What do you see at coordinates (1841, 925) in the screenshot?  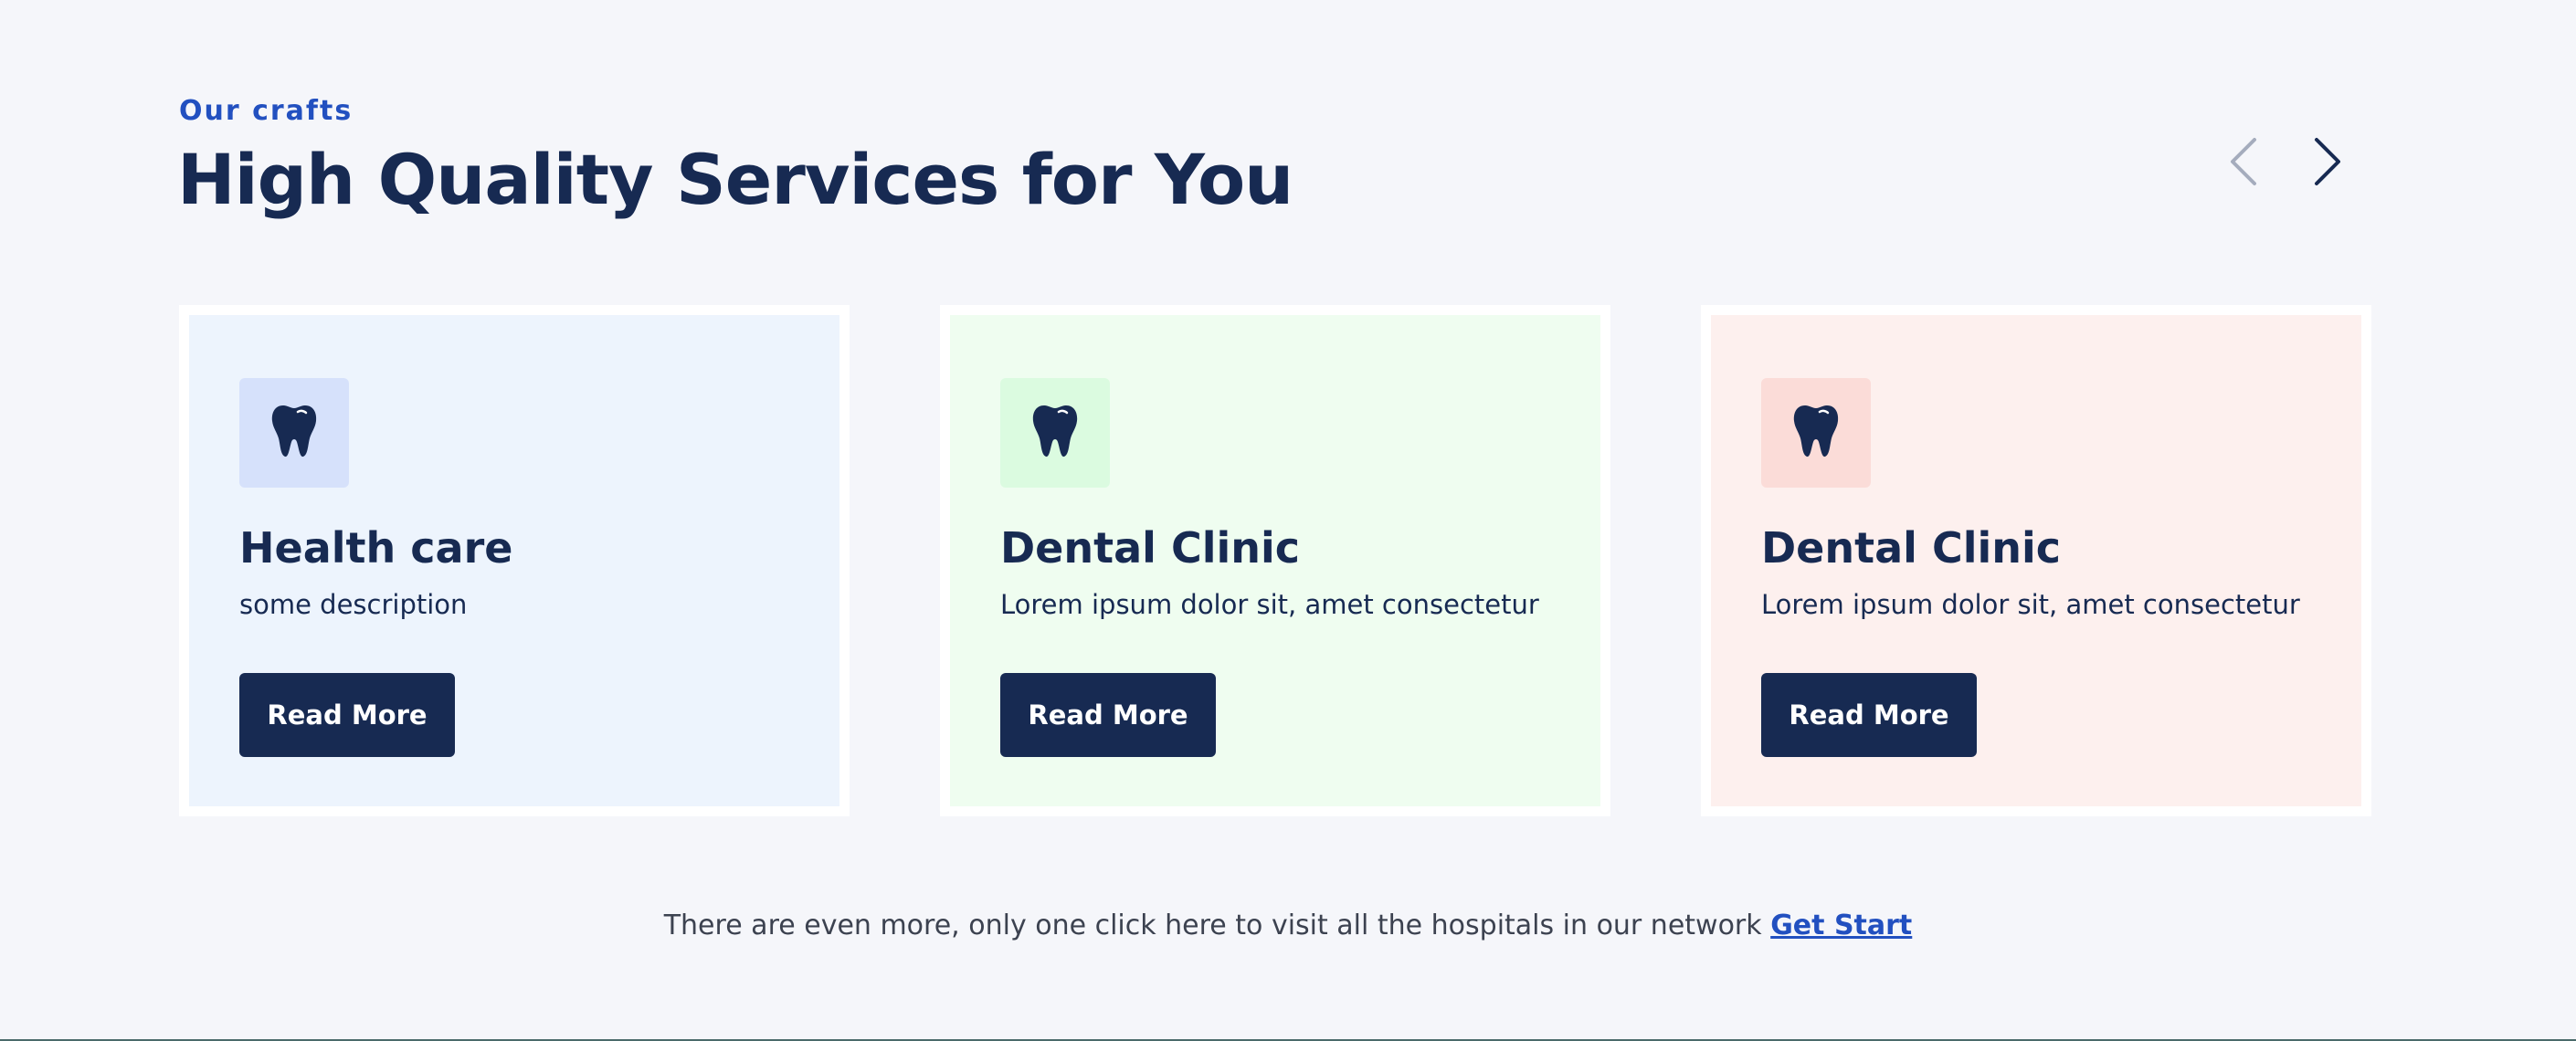 I see `get-start-link: Get Start` at bounding box center [1841, 925].